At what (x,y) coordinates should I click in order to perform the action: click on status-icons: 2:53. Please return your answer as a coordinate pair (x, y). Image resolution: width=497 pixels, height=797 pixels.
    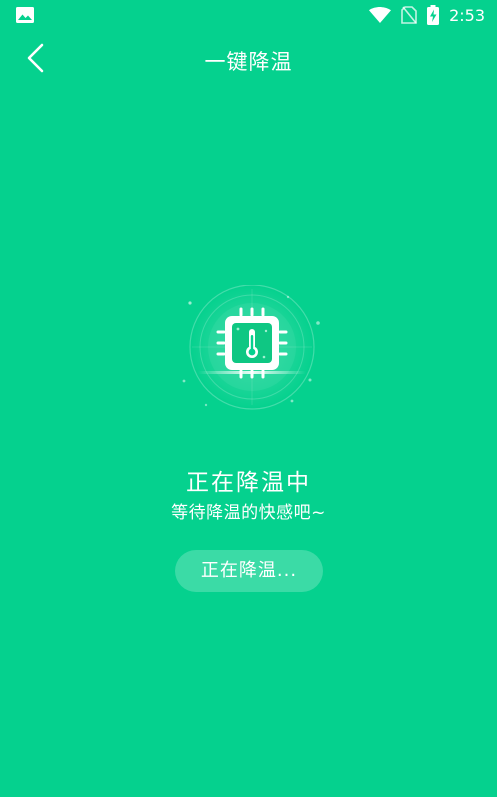
    Looking at the image, I should click on (427, 15).